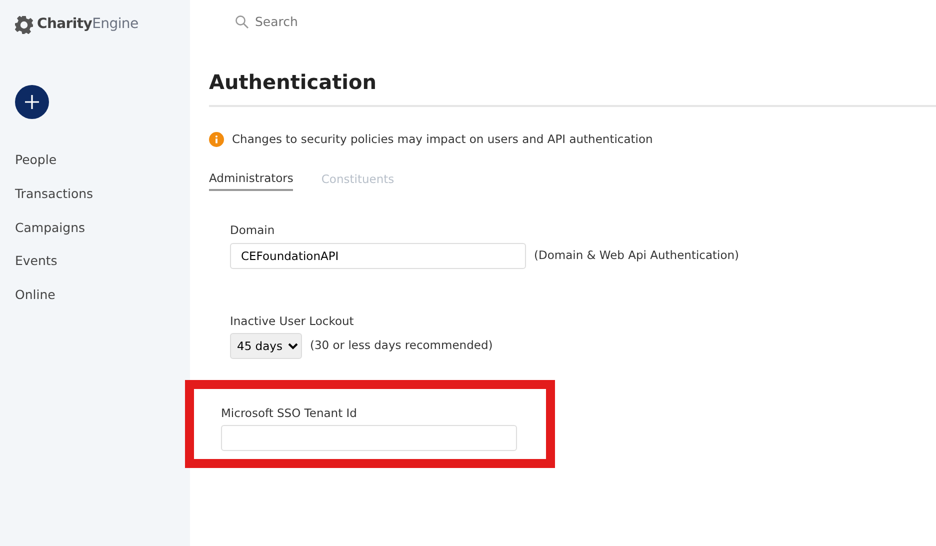  I want to click on field-hint: (30 or less days recommended), so click(401, 345).